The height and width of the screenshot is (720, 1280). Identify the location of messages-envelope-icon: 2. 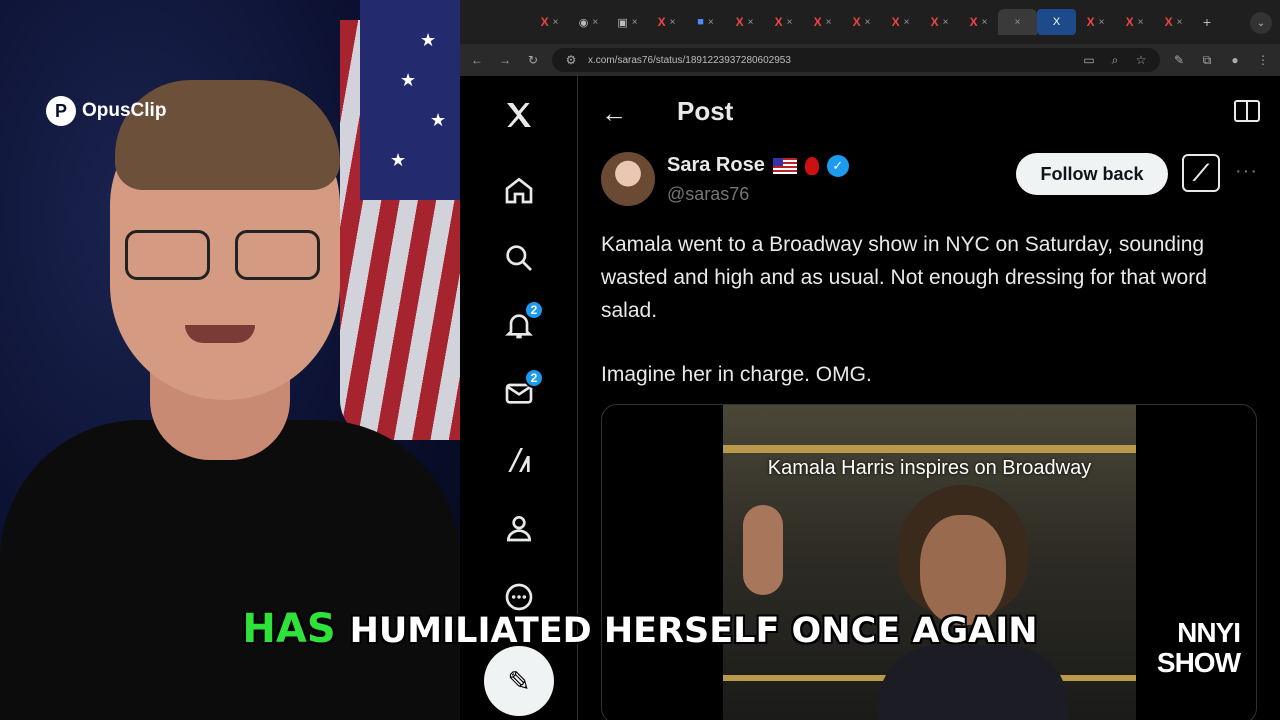
(522, 390).